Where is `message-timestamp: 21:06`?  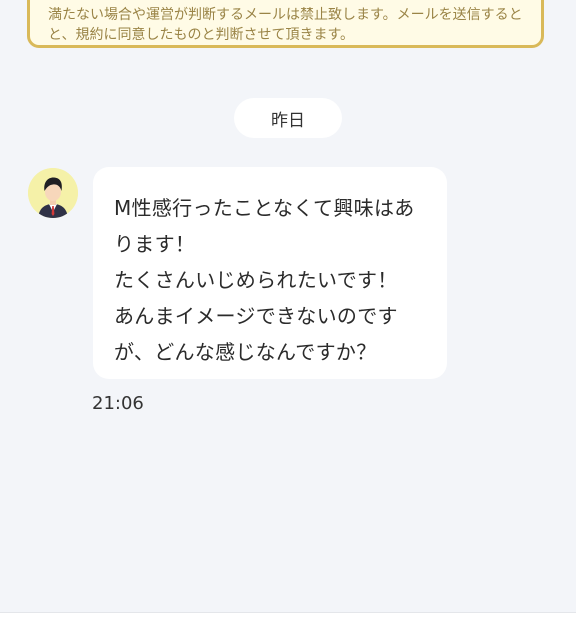
message-timestamp: 21:06 is located at coordinates (118, 403).